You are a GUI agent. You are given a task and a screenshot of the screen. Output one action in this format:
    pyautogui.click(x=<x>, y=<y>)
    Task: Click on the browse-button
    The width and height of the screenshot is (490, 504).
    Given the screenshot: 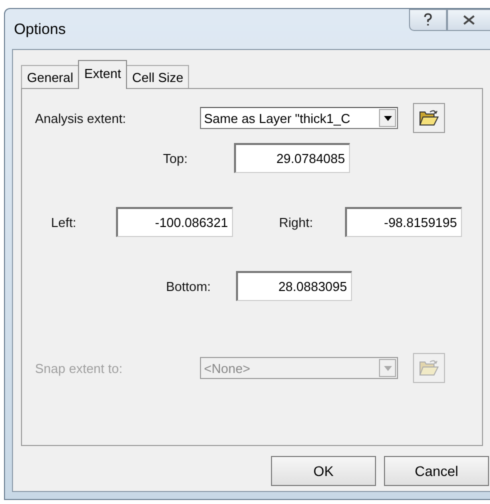 What is the action you would take?
    pyautogui.click(x=429, y=118)
    